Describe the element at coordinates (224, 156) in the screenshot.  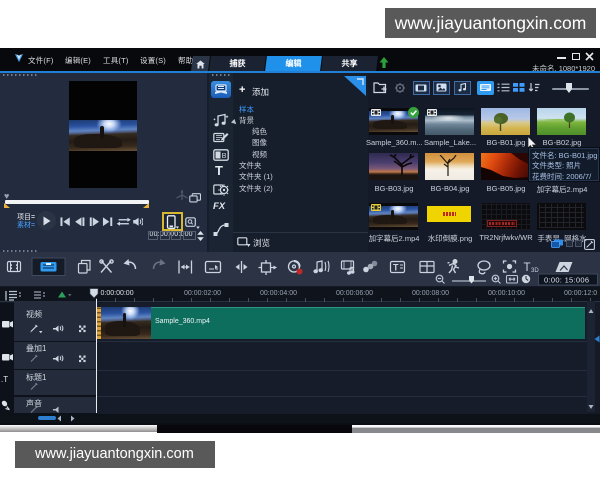
I see `svg-text: B` at that location.